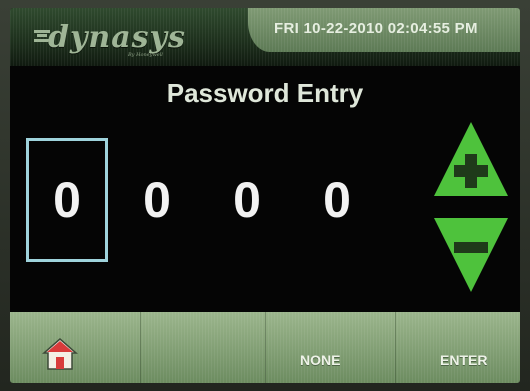 This screenshot has height=391, width=530. Describe the element at coordinates (247, 200) in the screenshot. I see `password-digit-3: 0` at that location.